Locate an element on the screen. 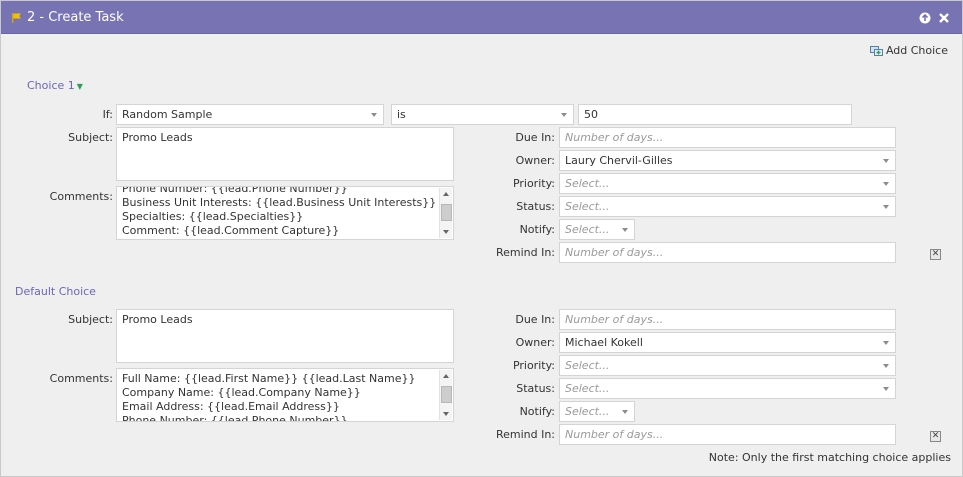 This screenshot has height=477, width=963. dialog-title: 2 - Create Task is located at coordinates (75, 17).